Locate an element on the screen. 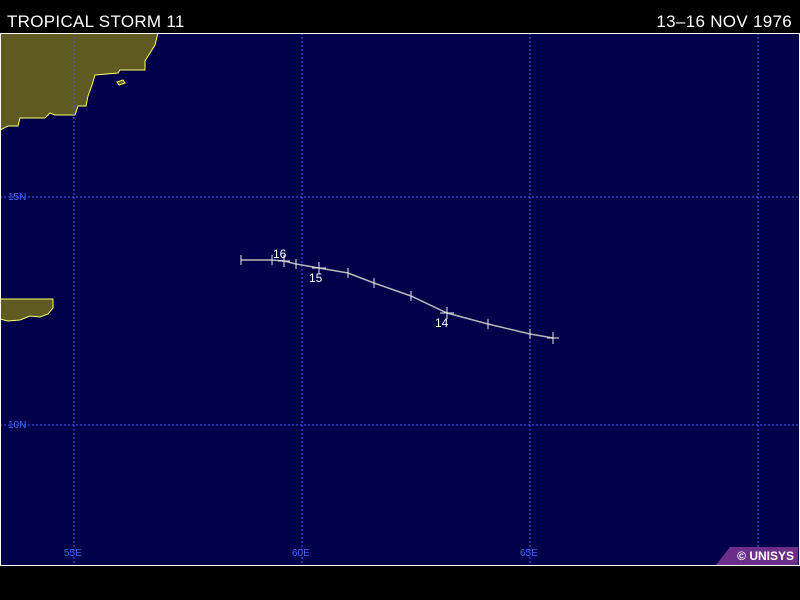 The width and height of the screenshot is (800, 600). lon-label-65e: 65E is located at coordinates (529, 553).